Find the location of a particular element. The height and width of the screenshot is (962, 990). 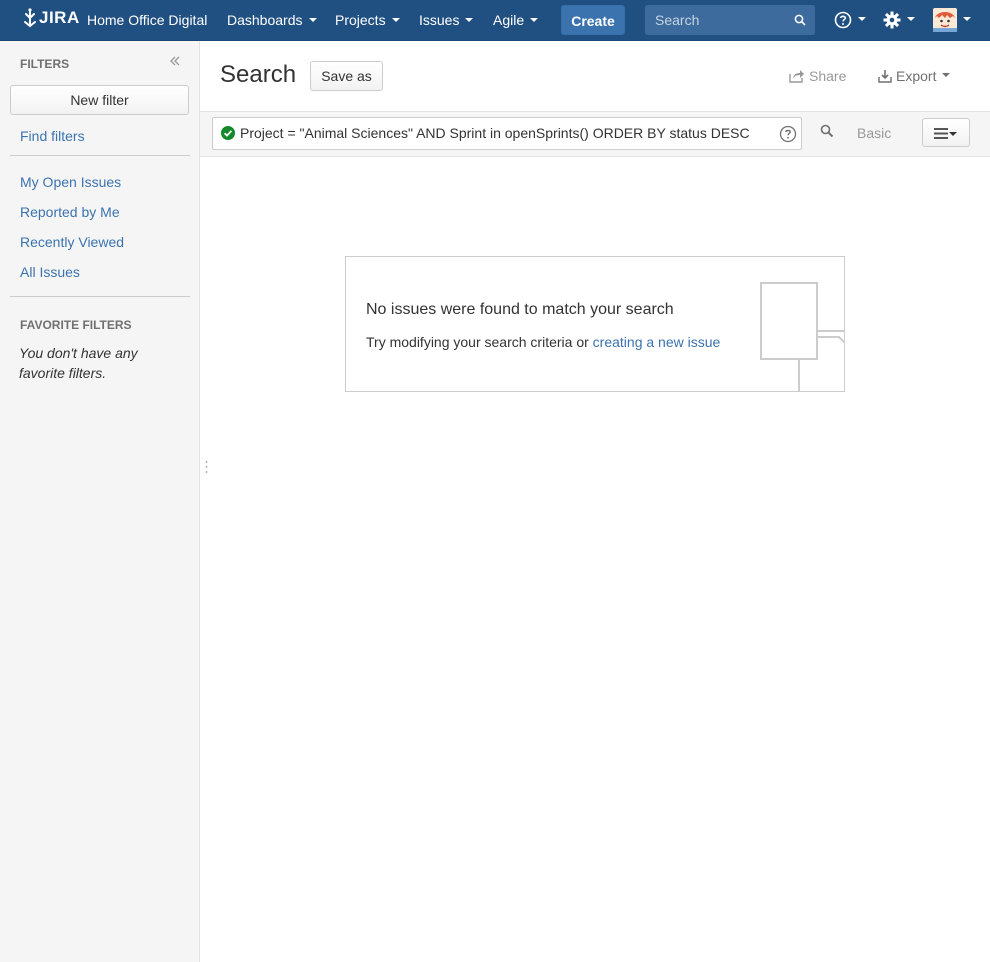

list-view-icon is located at coordinates (941, 133).